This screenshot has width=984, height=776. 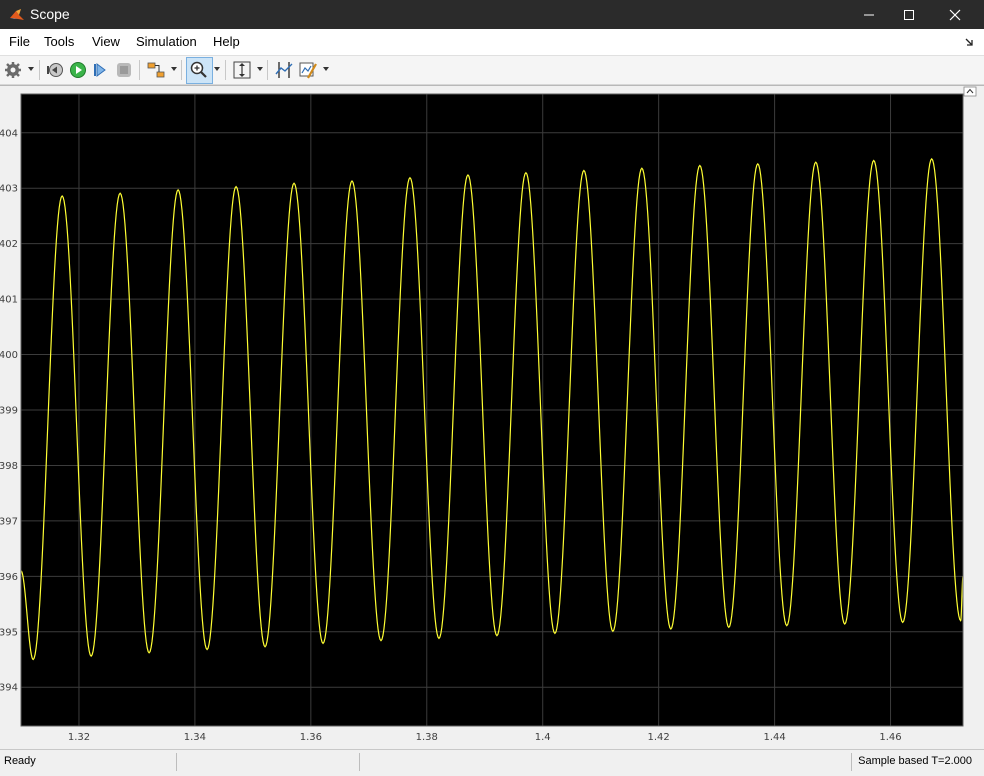 What do you see at coordinates (890, 737) in the screenshot?
I see `x-tick-label: 1.46` at bounding box center [890, 737].